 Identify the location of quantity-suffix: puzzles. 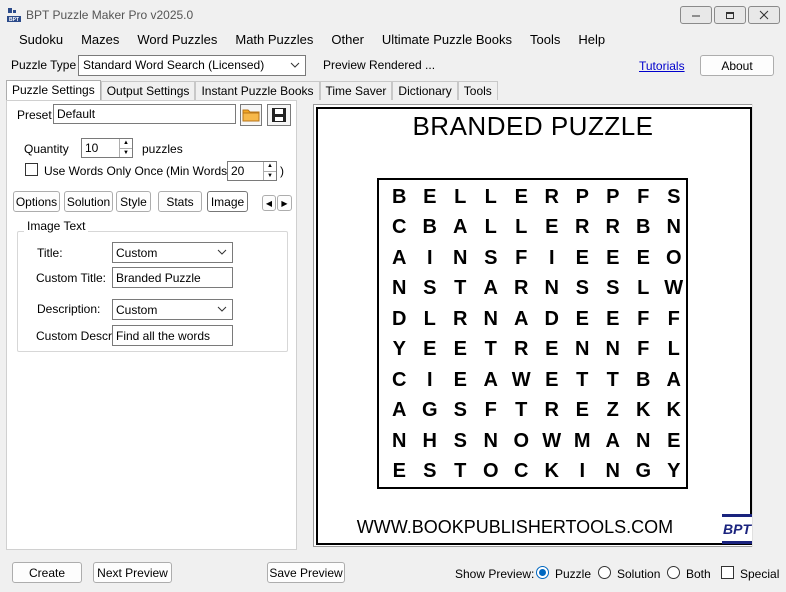
(162, 149).